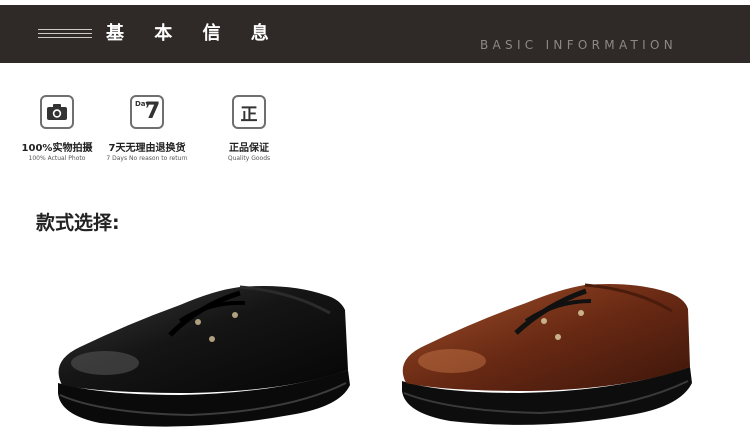  Describe the element at coordinates (78, 223) in the screenshot. I see `style-selection-label: 款式选择:` at that location.